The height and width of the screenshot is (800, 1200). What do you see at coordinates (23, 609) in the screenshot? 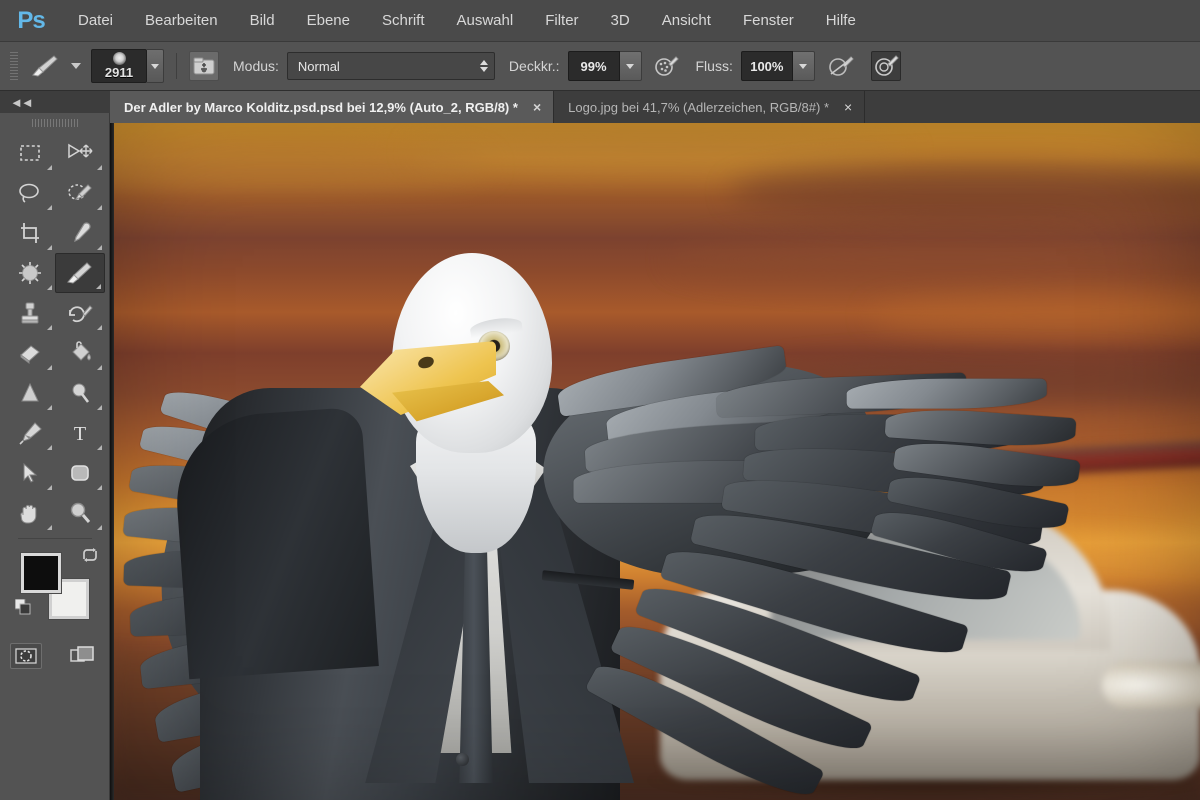
I see `default-colors-icon` at bounding box center [23, 609].